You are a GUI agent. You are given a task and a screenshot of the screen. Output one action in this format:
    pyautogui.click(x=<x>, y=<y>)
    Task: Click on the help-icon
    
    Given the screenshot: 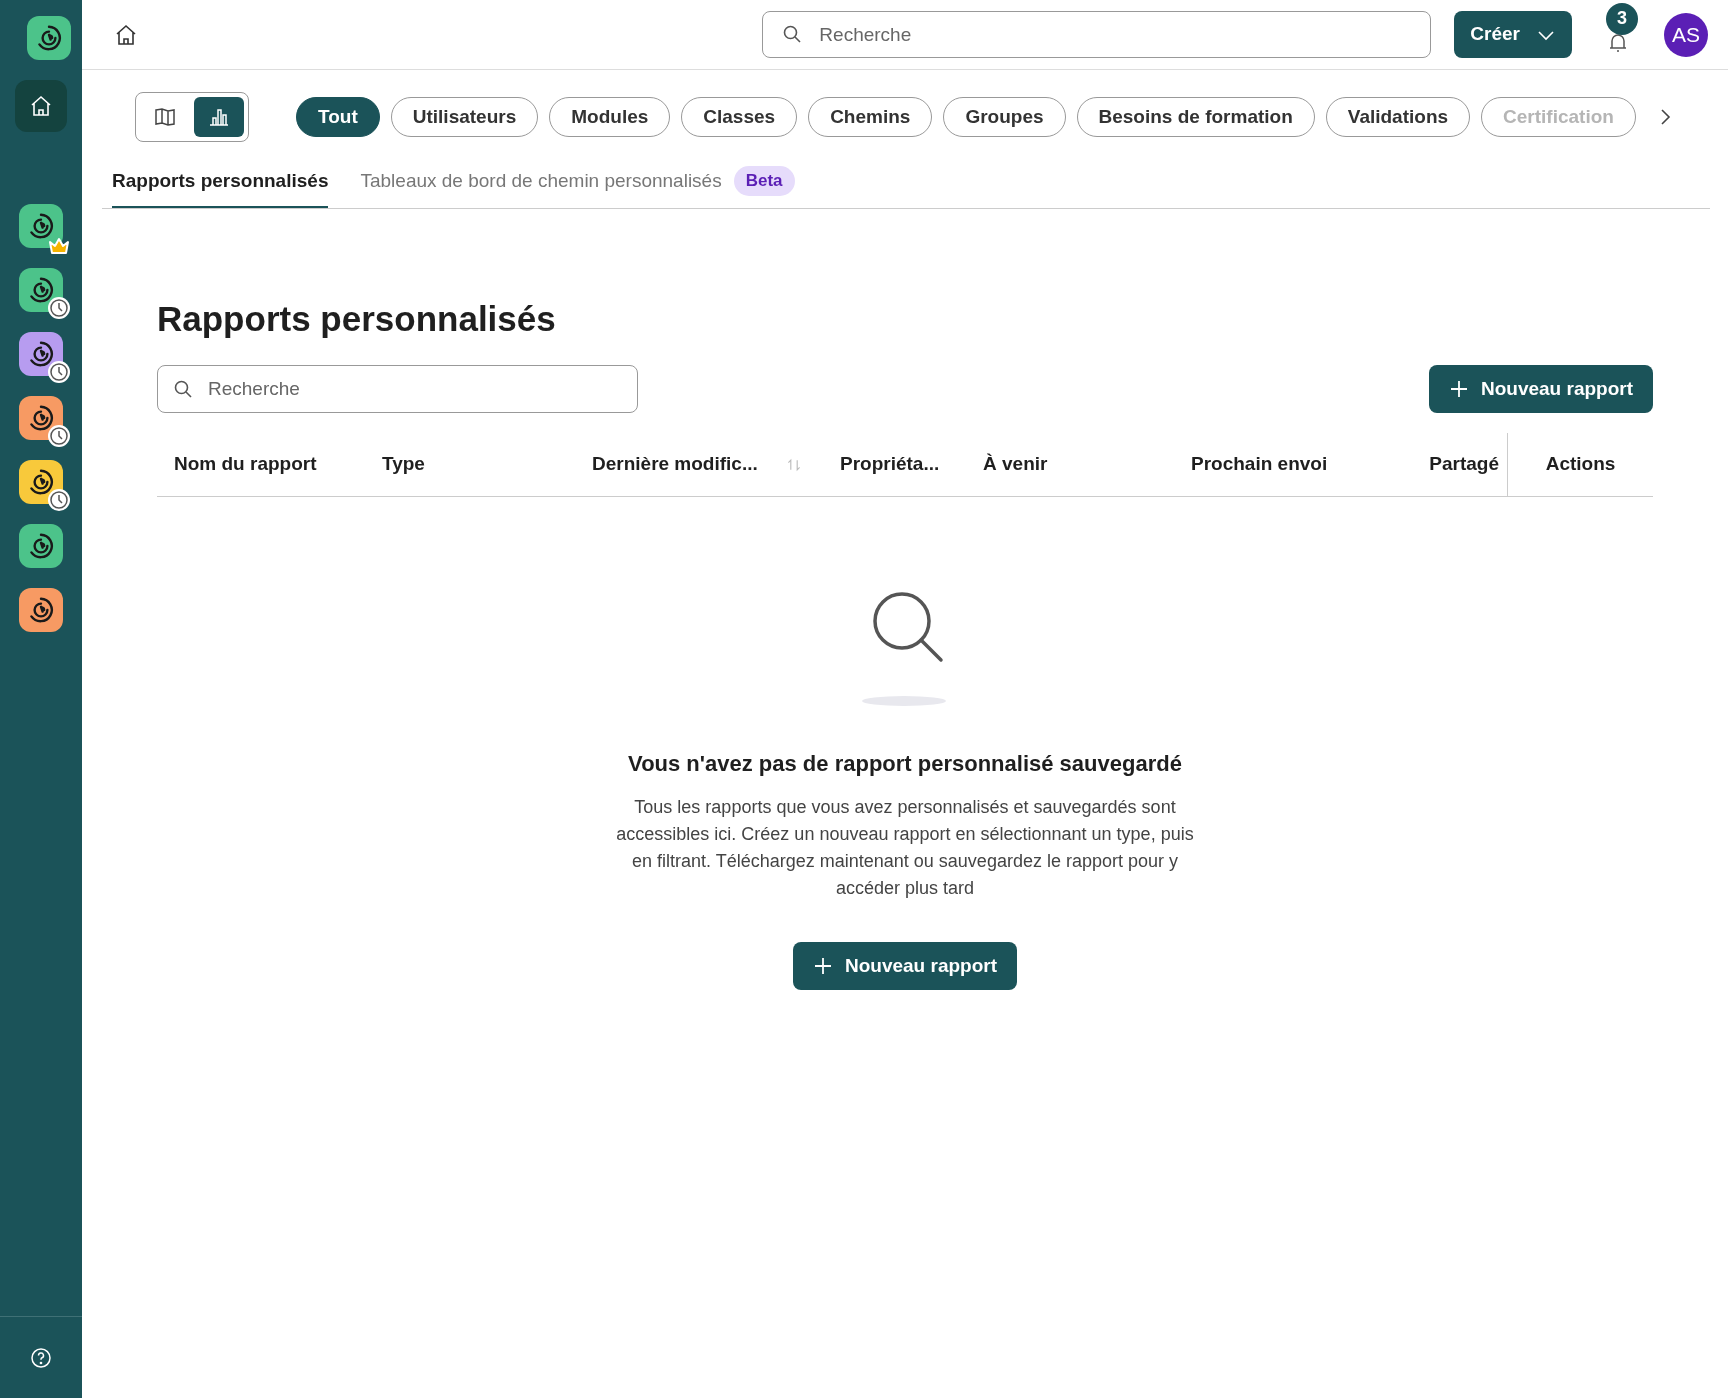 What is the action you would take?
    pyautogui.click(x=41, y=1357)
    